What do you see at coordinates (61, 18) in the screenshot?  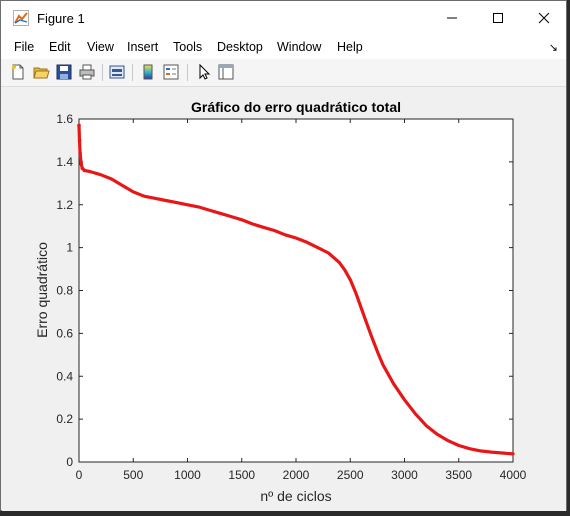 I see `window-title: Figure 1` at bounding box center [61, 18].